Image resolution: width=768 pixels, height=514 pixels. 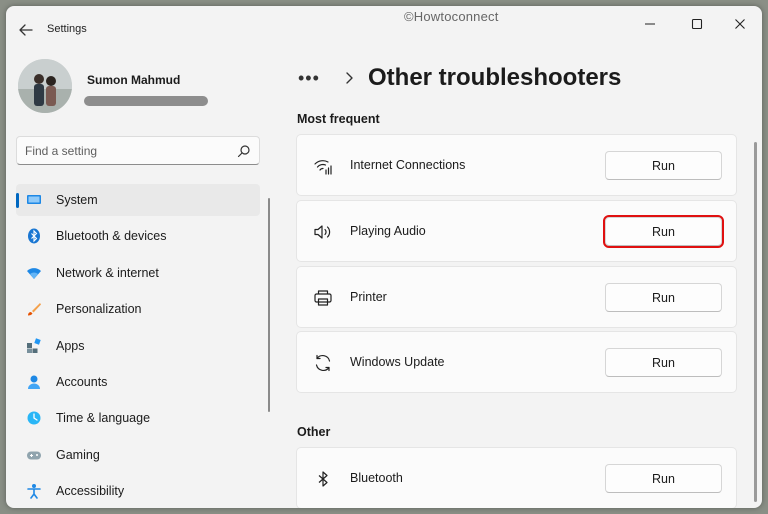 I want to click on troubleshooter-label: Playing Audio, so click(x=388, y=231).